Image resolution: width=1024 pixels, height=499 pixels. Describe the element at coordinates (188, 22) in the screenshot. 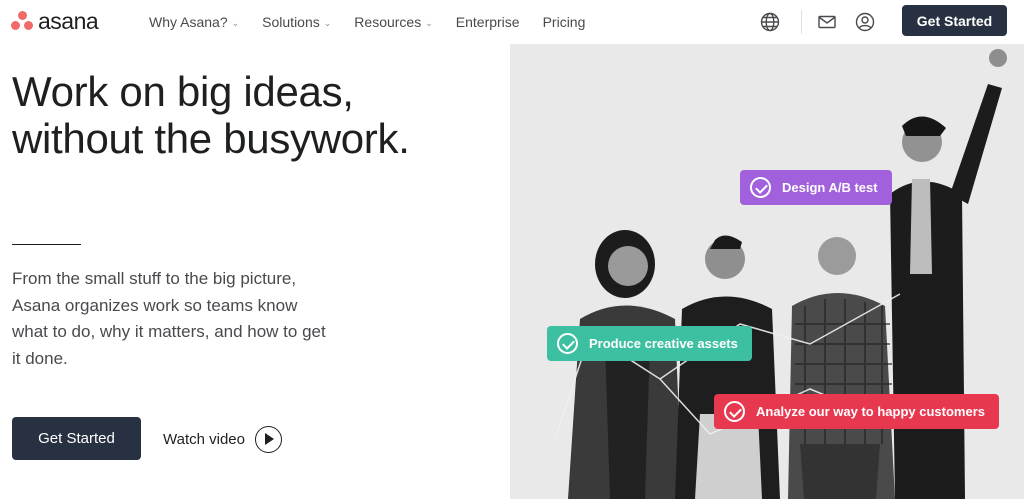

I see `nav-item-label: Why Asana?` at that location.